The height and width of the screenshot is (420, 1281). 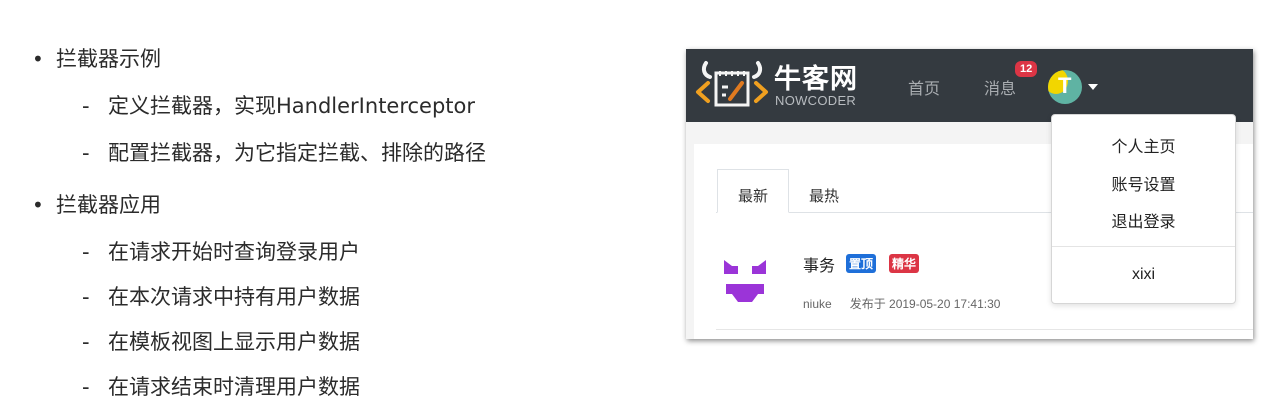 I want to click on sub-bullet-text: 在本次请求中持有用户数据, so click(x=234, y=297).